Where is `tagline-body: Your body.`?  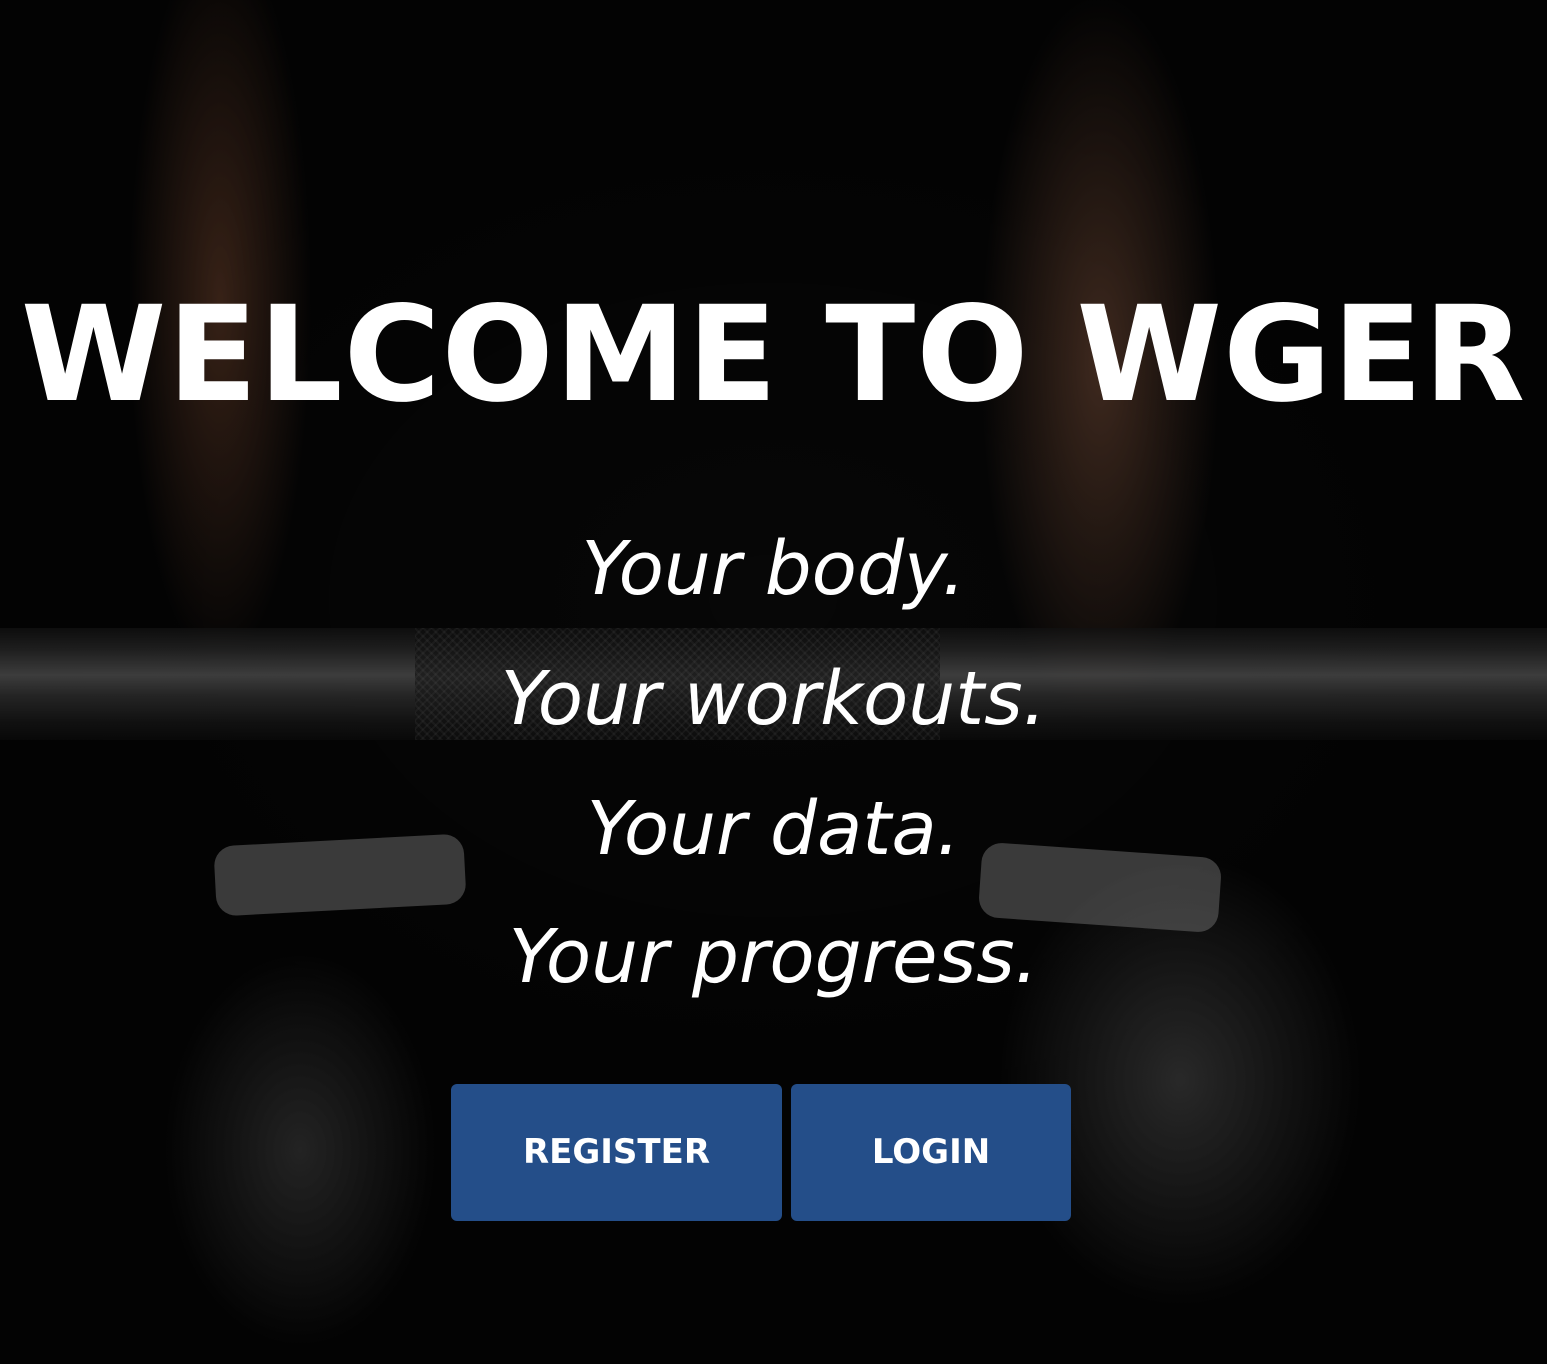 tagline-body: Your body. is located at coordinates (773, 569).